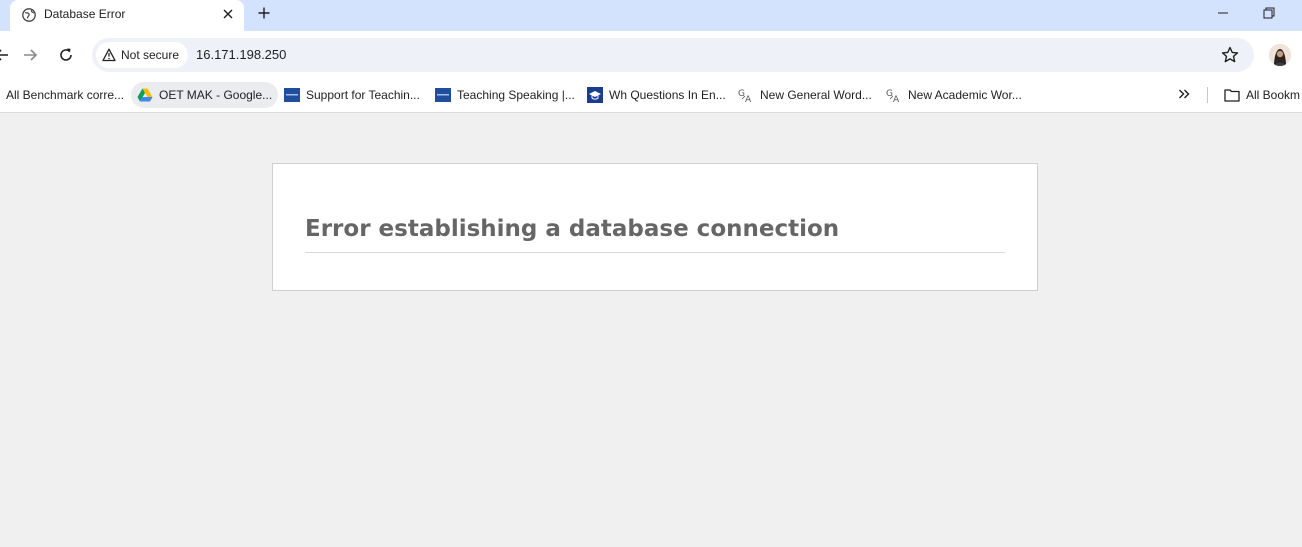  What do you see at coordinates (1269, 13) in the screenshot?
I see `restore-icon` at bounding box center [1269, 13].